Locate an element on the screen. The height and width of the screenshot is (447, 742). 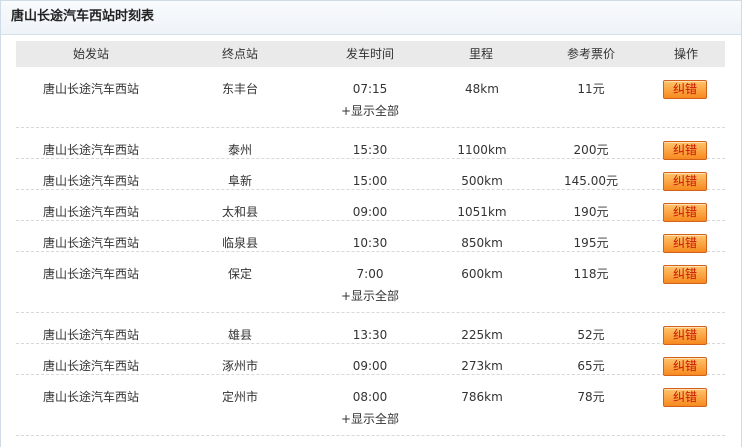
cell-price: 118元 is located at coordinates (591, 274).